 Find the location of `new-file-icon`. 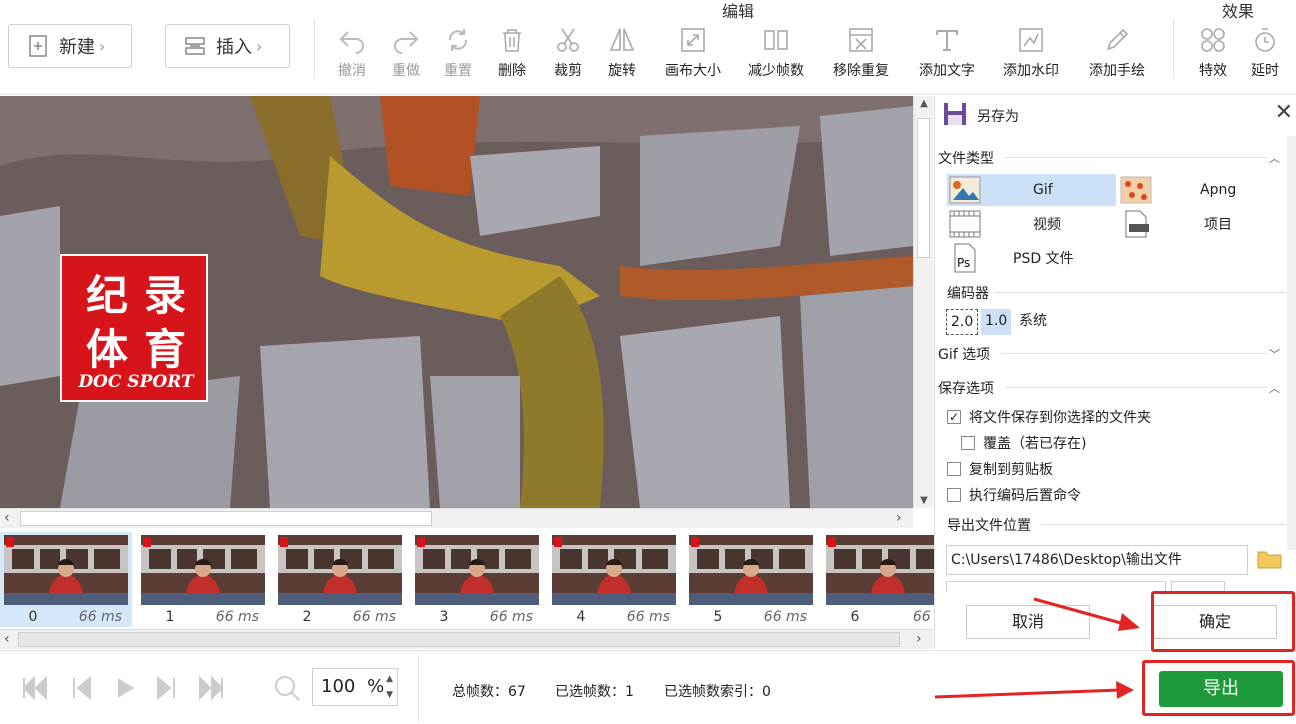

new-file-icon is located at coordinates (38, 46).